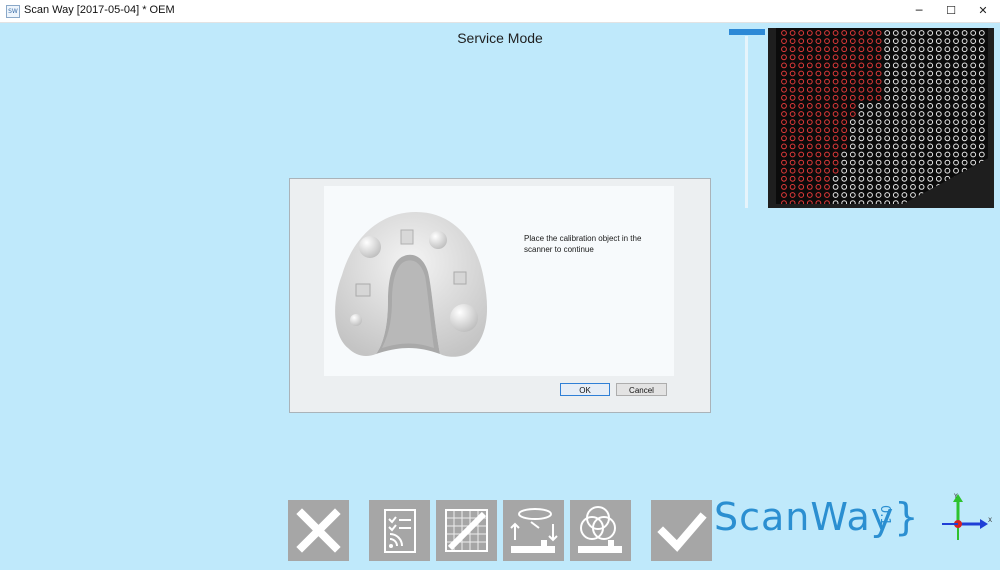 The image size is (1000, 570). I want to click on close-window-button: ✕, so click(982, 11).